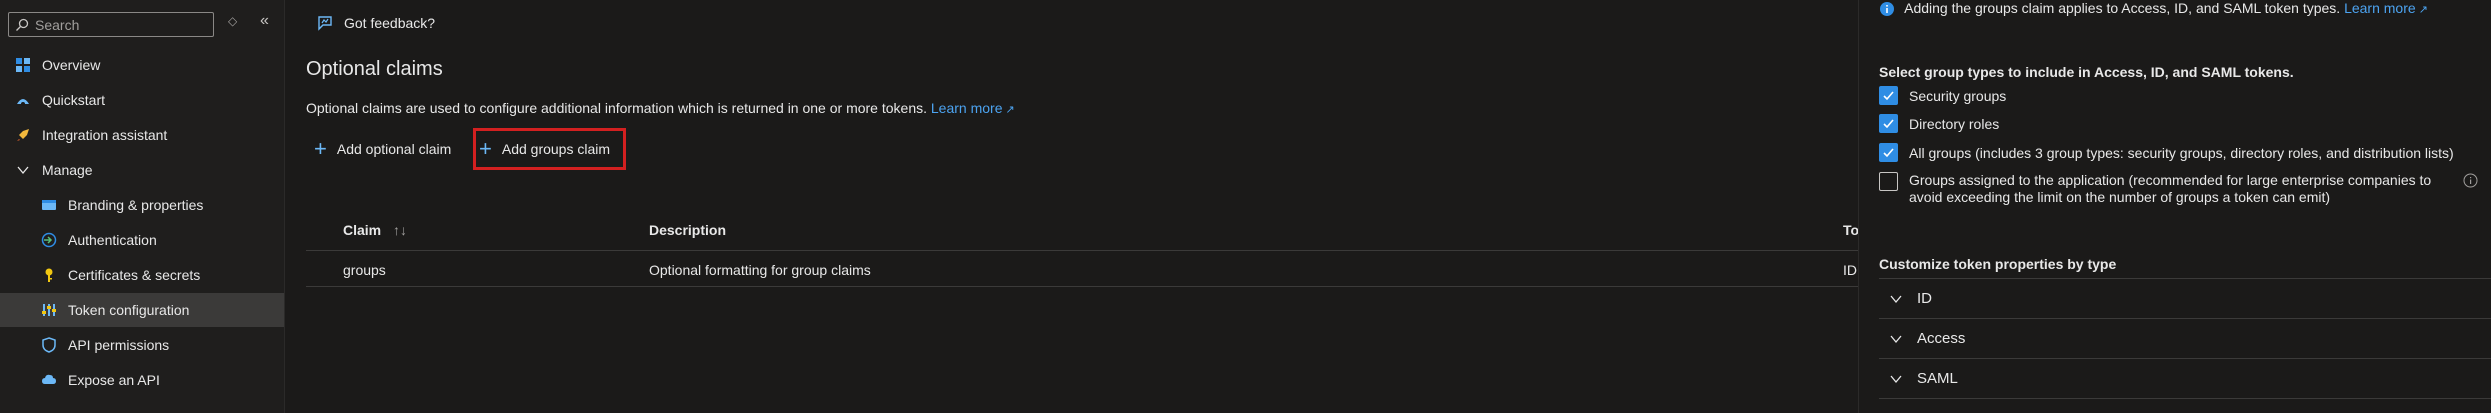 This screenshot has width=2491, height=413. I want to click on sidebar-item-token-configuration: Token configuration, so click(142, 310).